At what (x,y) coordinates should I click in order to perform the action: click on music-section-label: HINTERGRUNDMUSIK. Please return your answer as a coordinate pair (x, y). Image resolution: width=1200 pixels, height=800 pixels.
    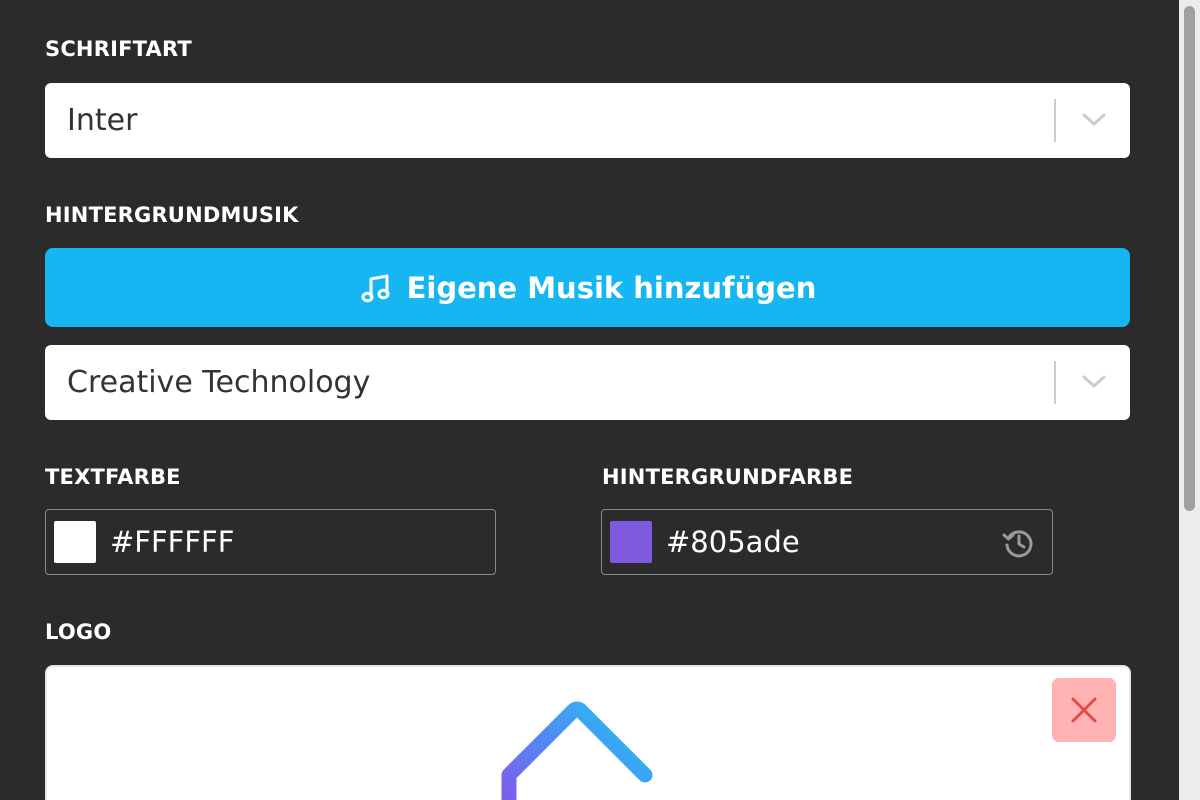
    Looking at the image, I should click on (172, 215).